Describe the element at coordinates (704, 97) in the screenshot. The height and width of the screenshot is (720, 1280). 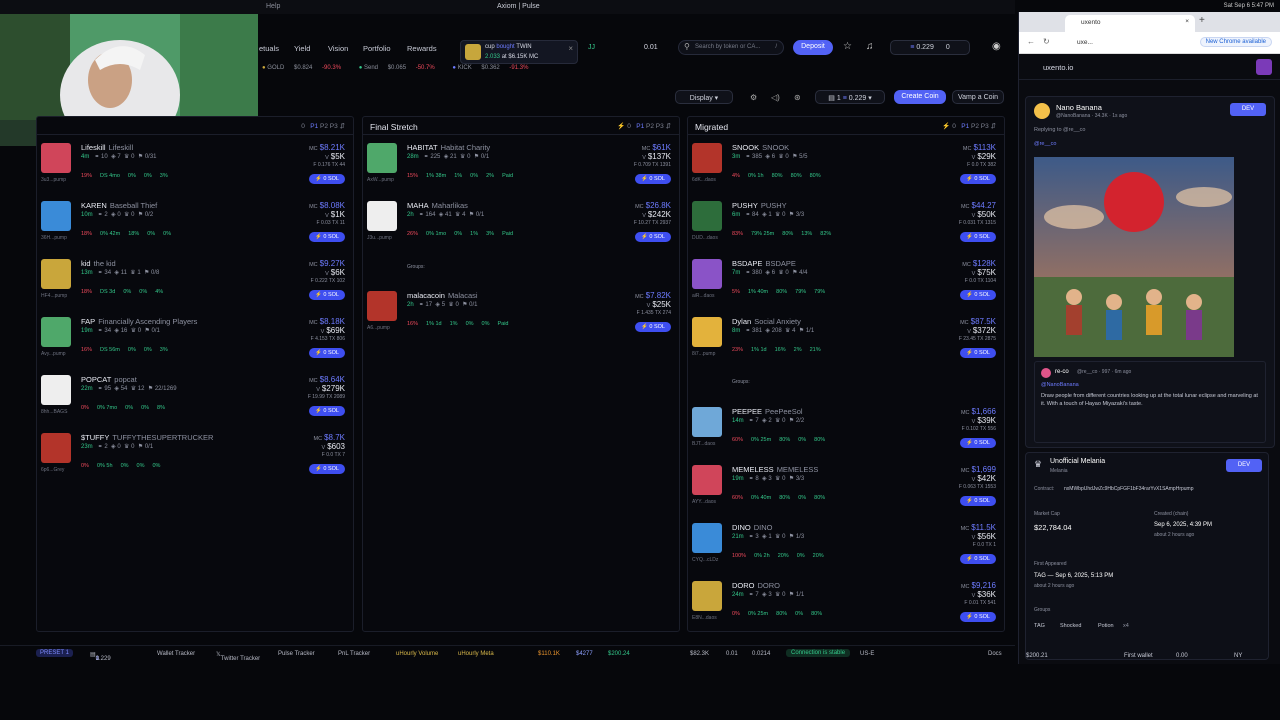
I see `display-dropdown: Display ▾` at that location.